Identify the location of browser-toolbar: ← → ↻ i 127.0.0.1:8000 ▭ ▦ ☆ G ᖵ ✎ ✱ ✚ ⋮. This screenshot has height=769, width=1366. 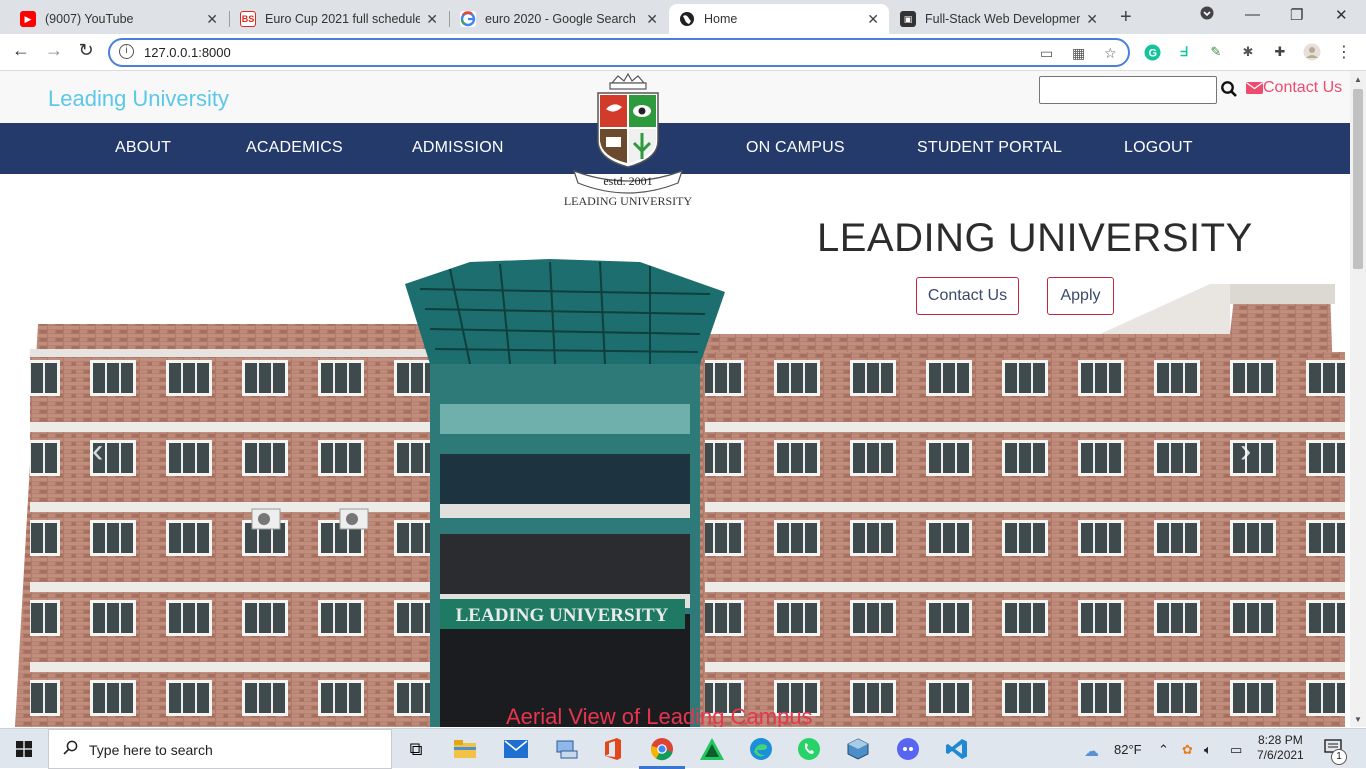
(683, 52).